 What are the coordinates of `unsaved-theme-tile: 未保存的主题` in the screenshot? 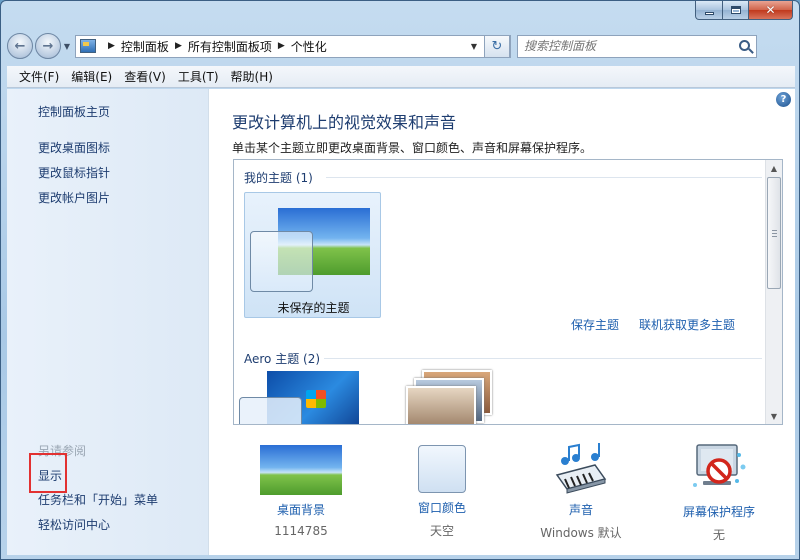 It's located at (312, 255).